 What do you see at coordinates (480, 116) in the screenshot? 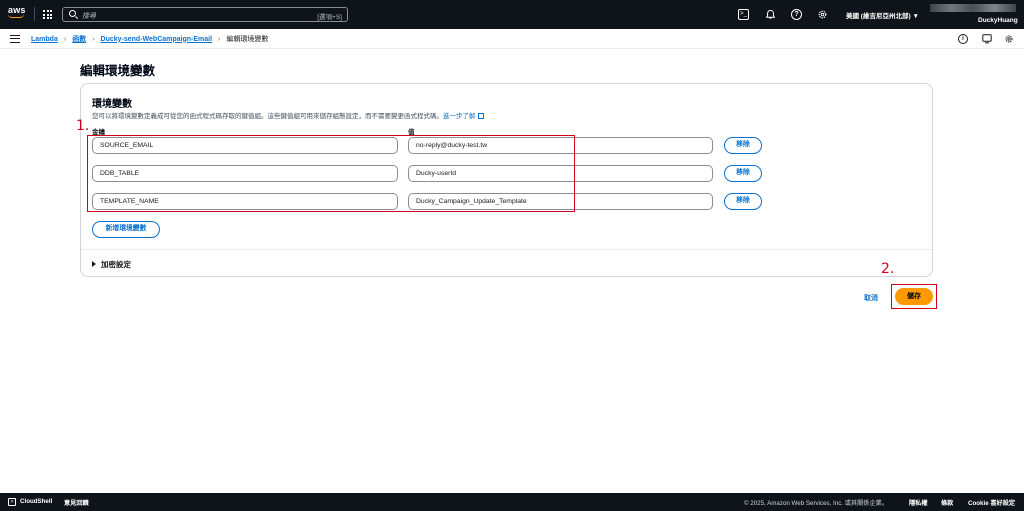
I see `external-link-icon` at bounding box center [480, 116].